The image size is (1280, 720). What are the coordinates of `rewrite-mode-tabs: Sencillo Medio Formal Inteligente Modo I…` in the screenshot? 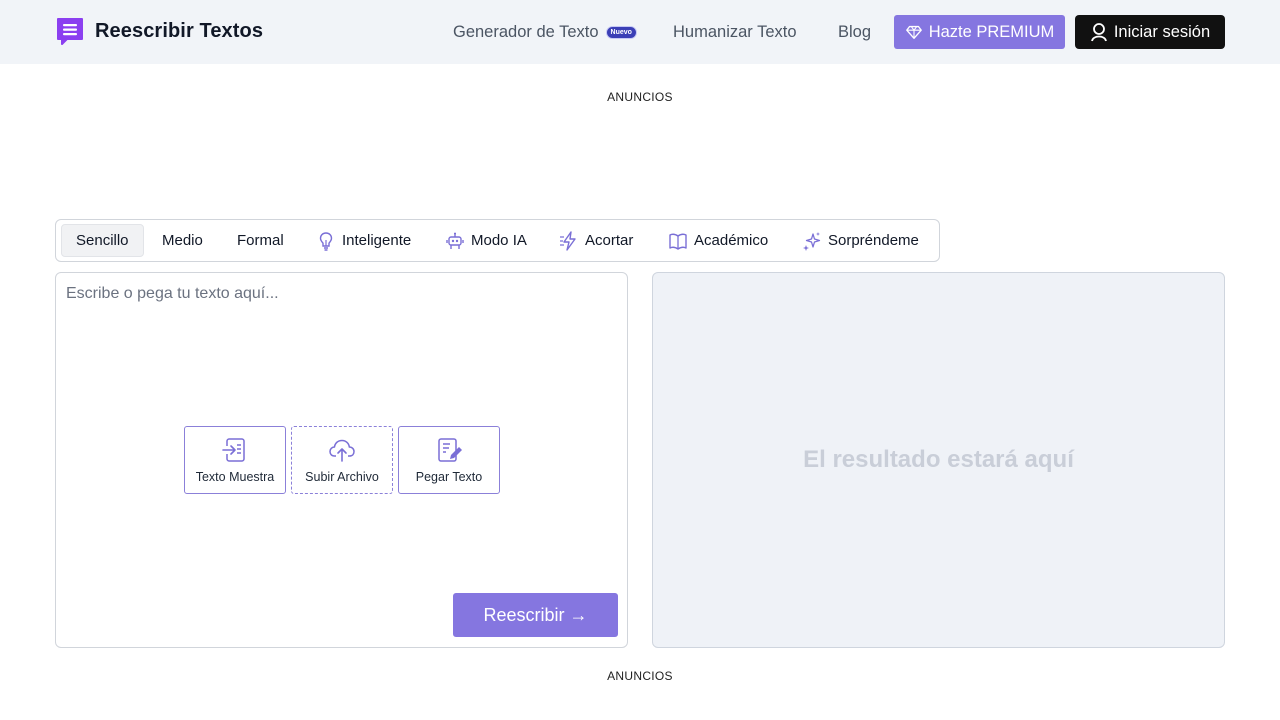 It's located at (497, 240).